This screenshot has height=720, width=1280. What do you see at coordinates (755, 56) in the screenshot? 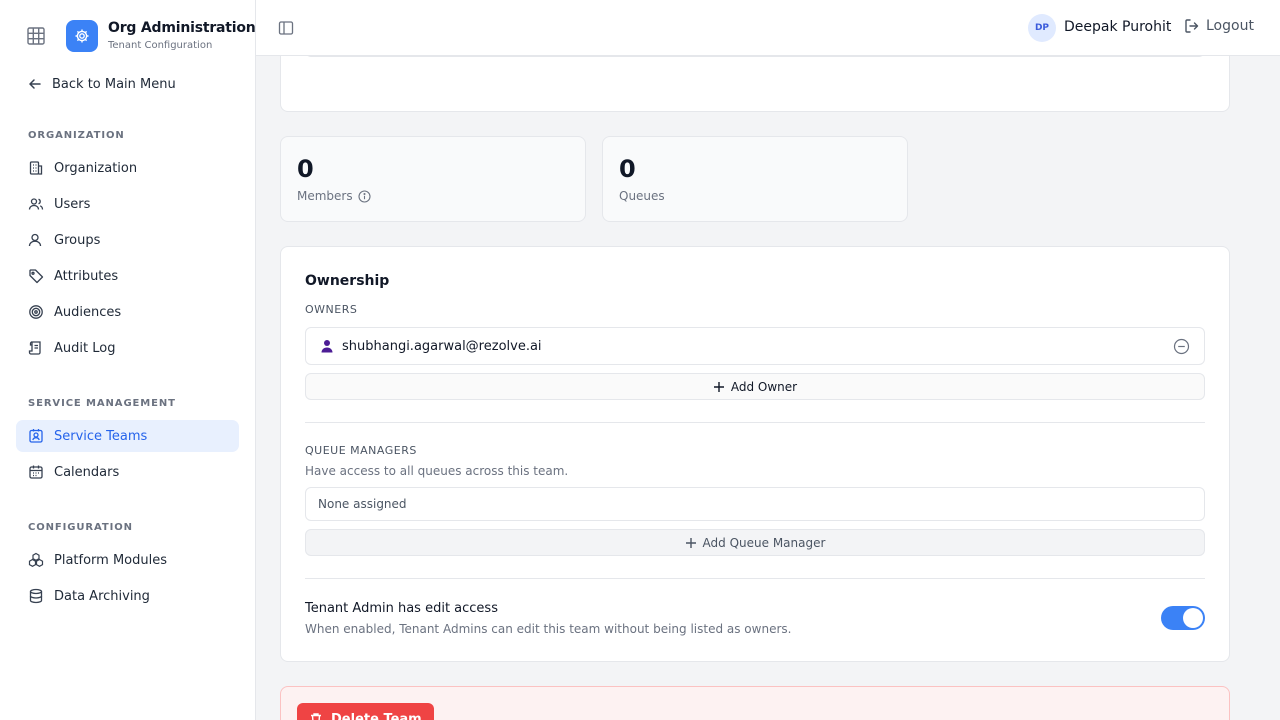
I see `description-textarea` at bounding box center [755, 56].